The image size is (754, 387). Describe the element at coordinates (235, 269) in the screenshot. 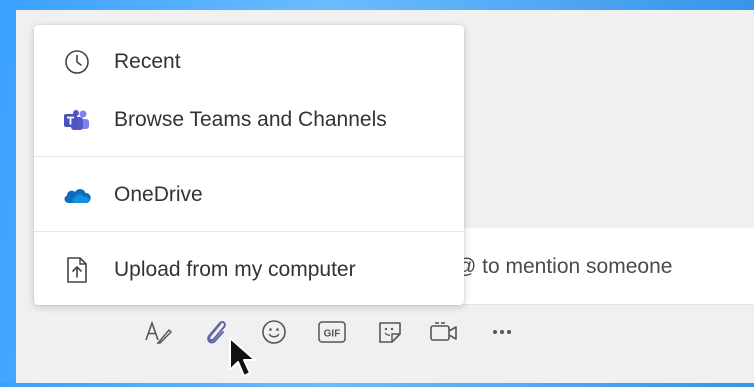

I see `menu-item-label: Upload from my computer` at that location.